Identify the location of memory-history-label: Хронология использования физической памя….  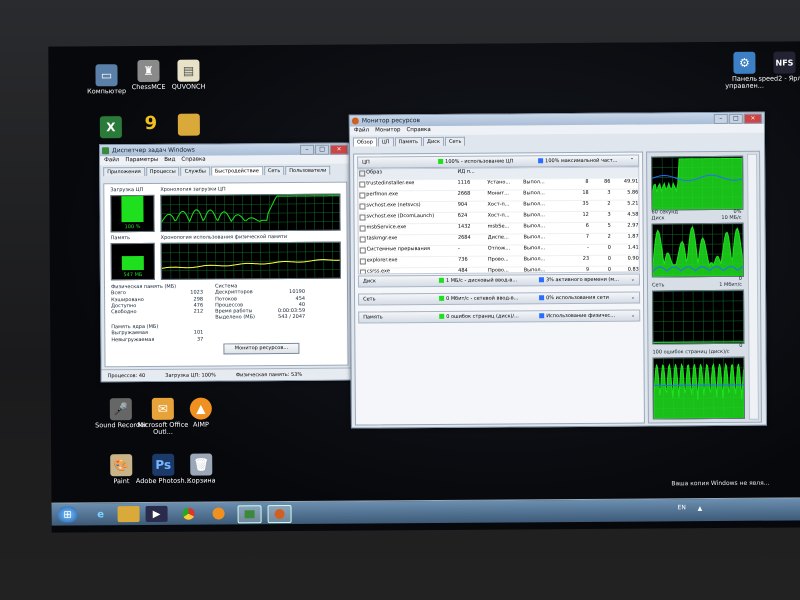
(224, 237).